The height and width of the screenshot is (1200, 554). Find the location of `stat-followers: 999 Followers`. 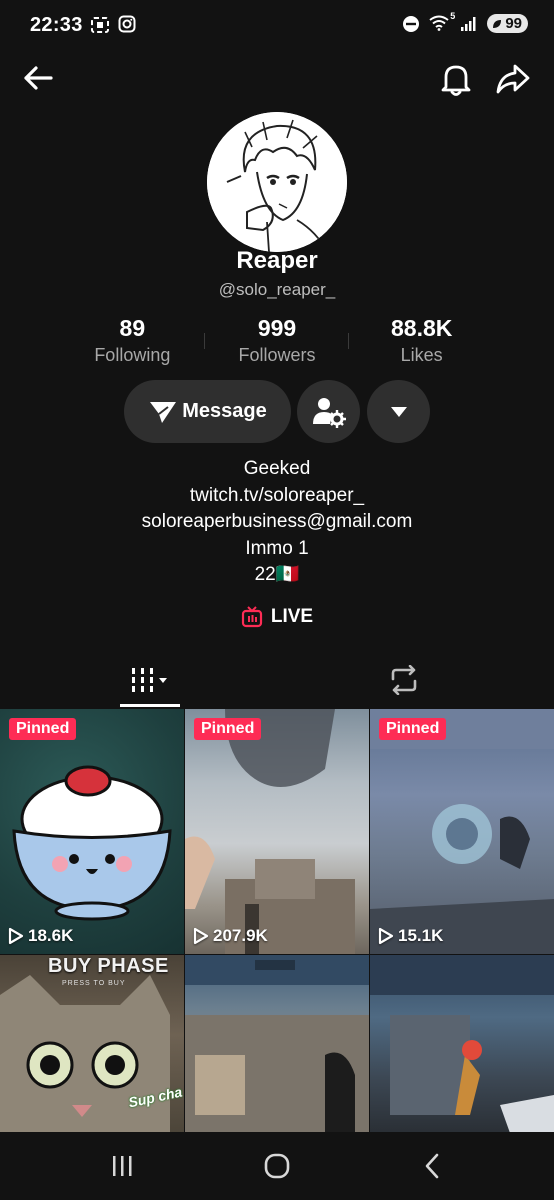

stat-followers: 999 Followers is located at coordinates (277, 343).